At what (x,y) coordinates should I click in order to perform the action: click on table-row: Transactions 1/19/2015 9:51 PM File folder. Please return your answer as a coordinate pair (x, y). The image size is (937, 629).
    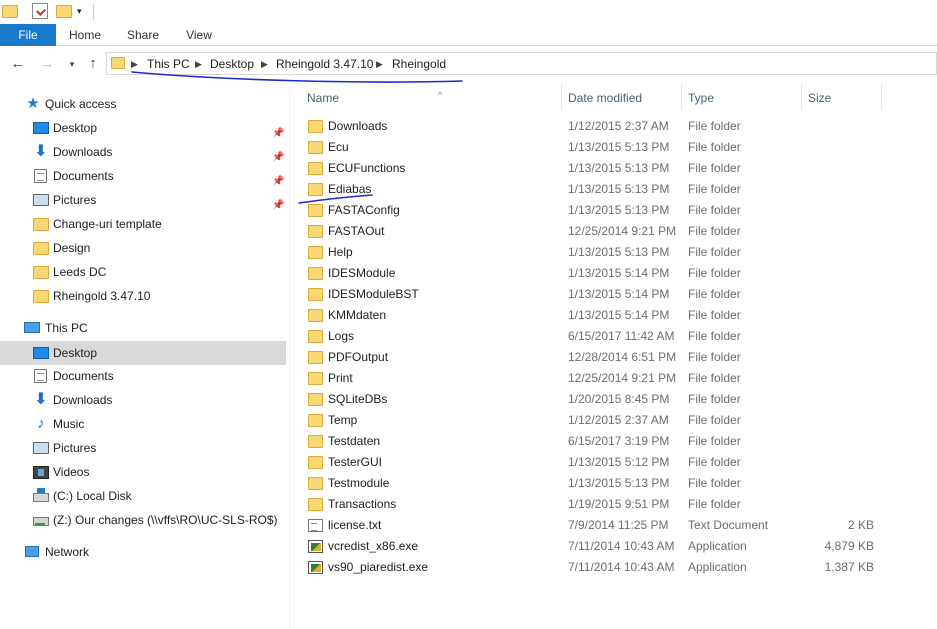
    Looking at the image, I should click on (594, 504).